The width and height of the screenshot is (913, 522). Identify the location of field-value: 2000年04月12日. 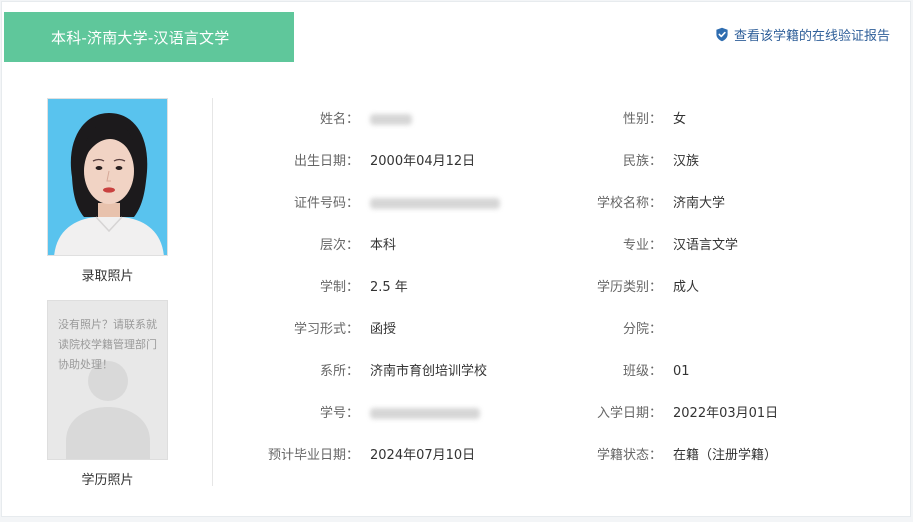
(423, 161).